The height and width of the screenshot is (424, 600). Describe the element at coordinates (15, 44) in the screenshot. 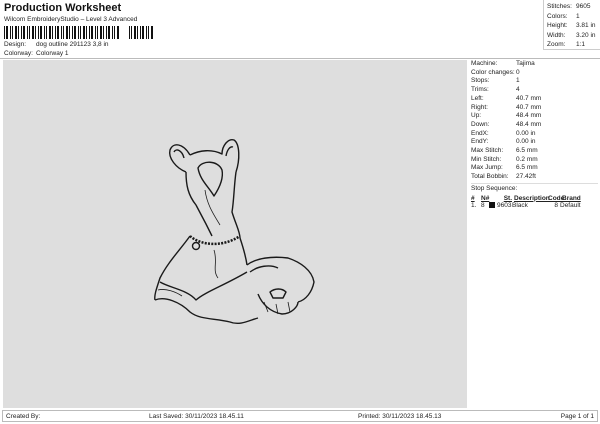

I see `design-label: Design:` at that location.